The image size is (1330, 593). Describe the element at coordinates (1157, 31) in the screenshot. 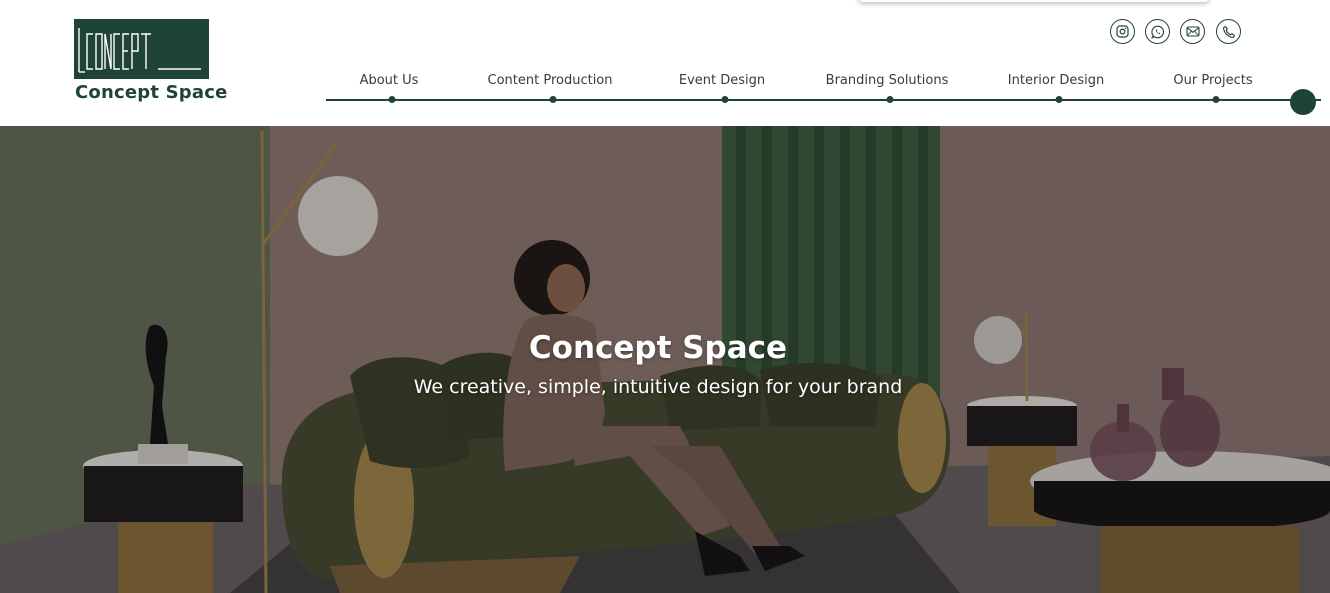

I see `whatsapp-icon` at that location.